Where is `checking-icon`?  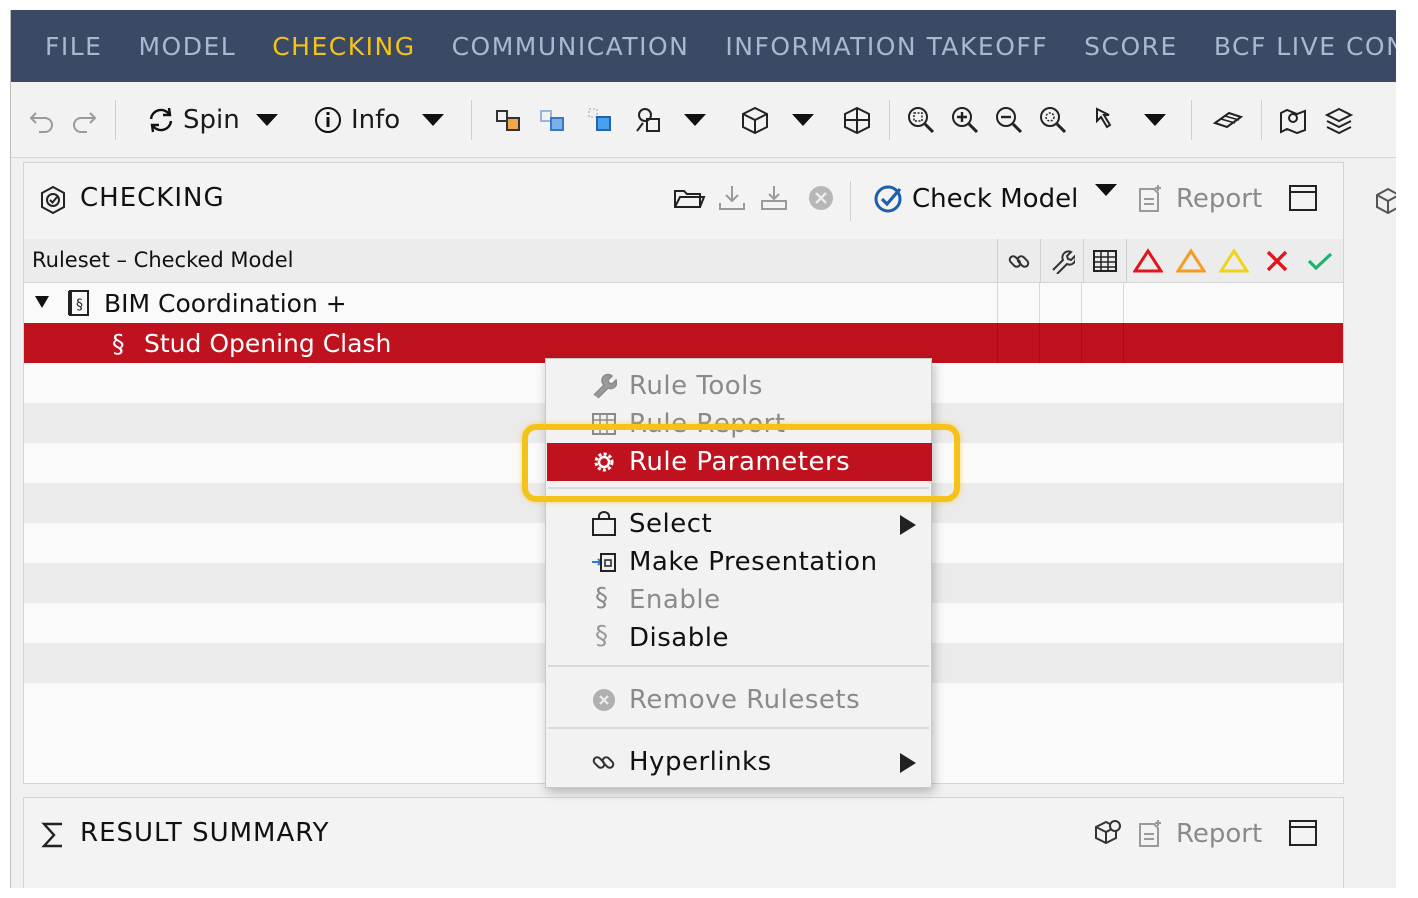
checking-icon is located at coordinates (53, 202).